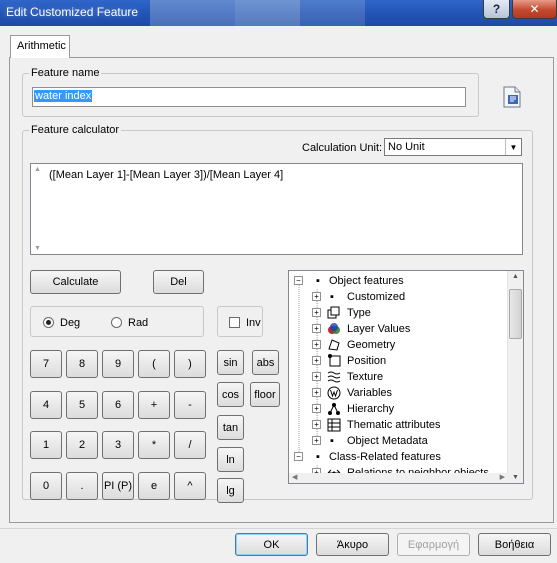 Image resolution: width=557 pixels, height=563 pixels. What do you see at coordinates (513, 147) in the screenshot?
I see `chevron-down-icon: ▼` at bounding box center [513, 147].